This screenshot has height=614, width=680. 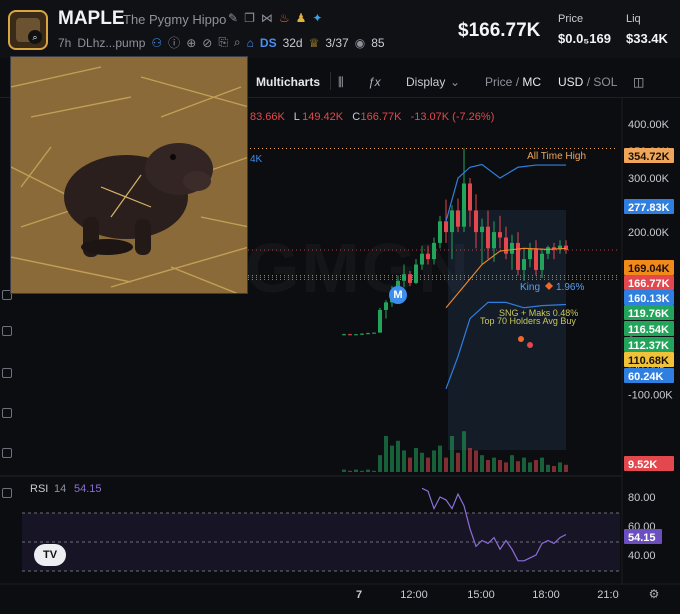 What do you see at coordinates (649, 269) in the screenshot?
I see `price-tag-label: 169.04K` at bounding box center [649, 269].